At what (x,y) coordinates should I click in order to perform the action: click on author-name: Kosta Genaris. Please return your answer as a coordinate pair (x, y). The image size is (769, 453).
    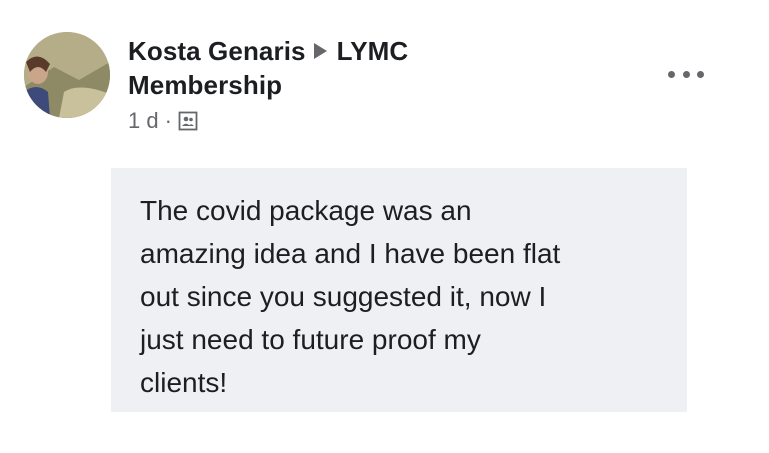
    Looking at the image, I should click on (217, 51).